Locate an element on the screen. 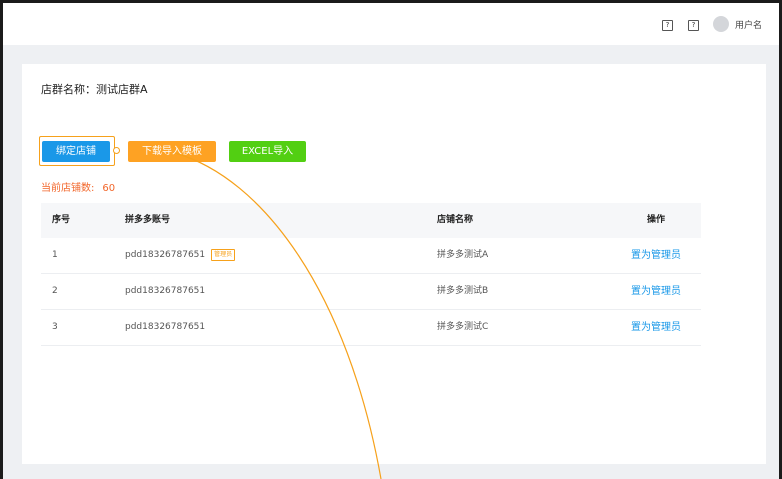 The height and width of the screenshot is (479, 782). row-index: 3 is located at coordinates (55, 327).